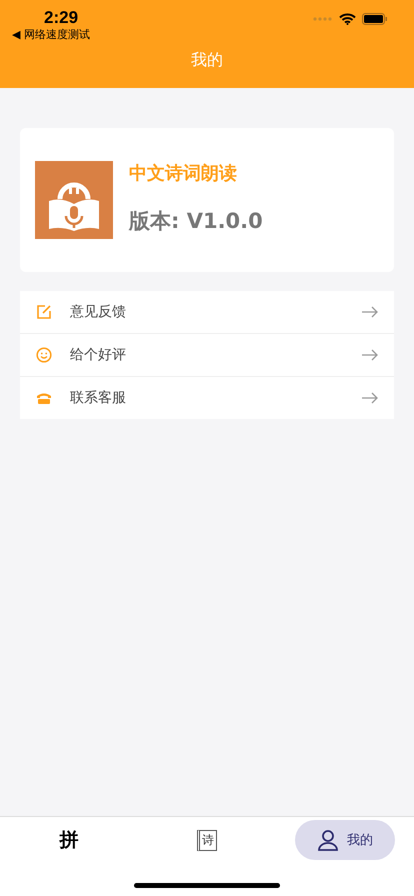  What do you see at coordinates (323, 19) in the screenshot?
I see `signal-icon` at bounding box center [323, 19].